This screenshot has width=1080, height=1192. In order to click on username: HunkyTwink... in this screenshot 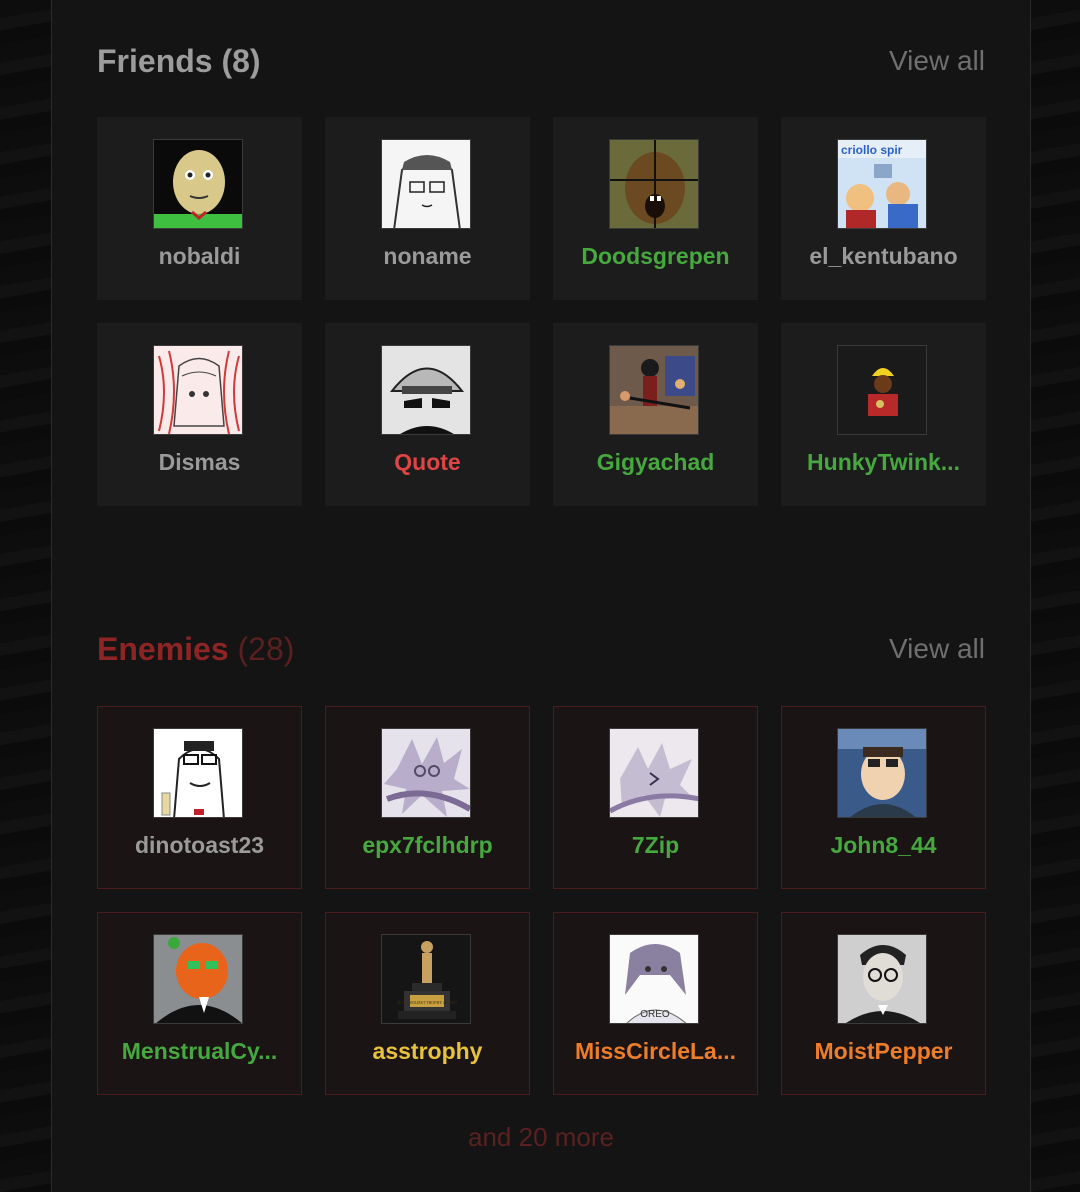, I will do `click(883, 462)`.